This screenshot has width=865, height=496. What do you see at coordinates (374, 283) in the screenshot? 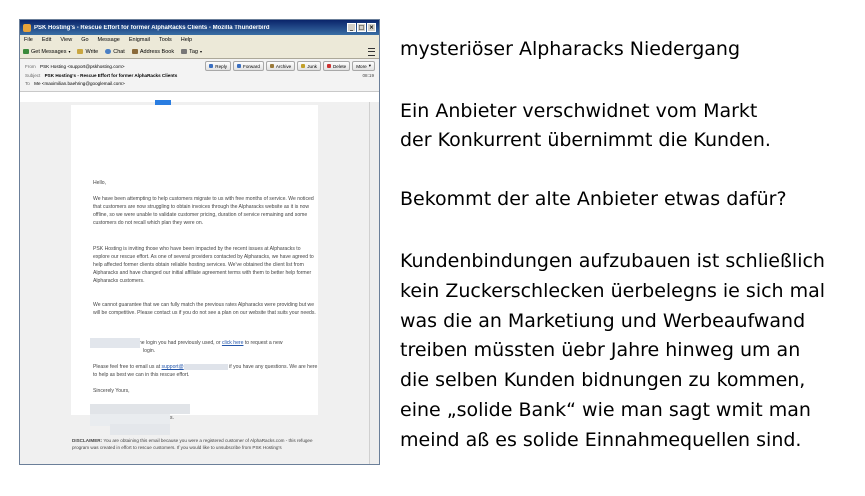
I see `message-scrollbar` at bounding box center [374, 283].